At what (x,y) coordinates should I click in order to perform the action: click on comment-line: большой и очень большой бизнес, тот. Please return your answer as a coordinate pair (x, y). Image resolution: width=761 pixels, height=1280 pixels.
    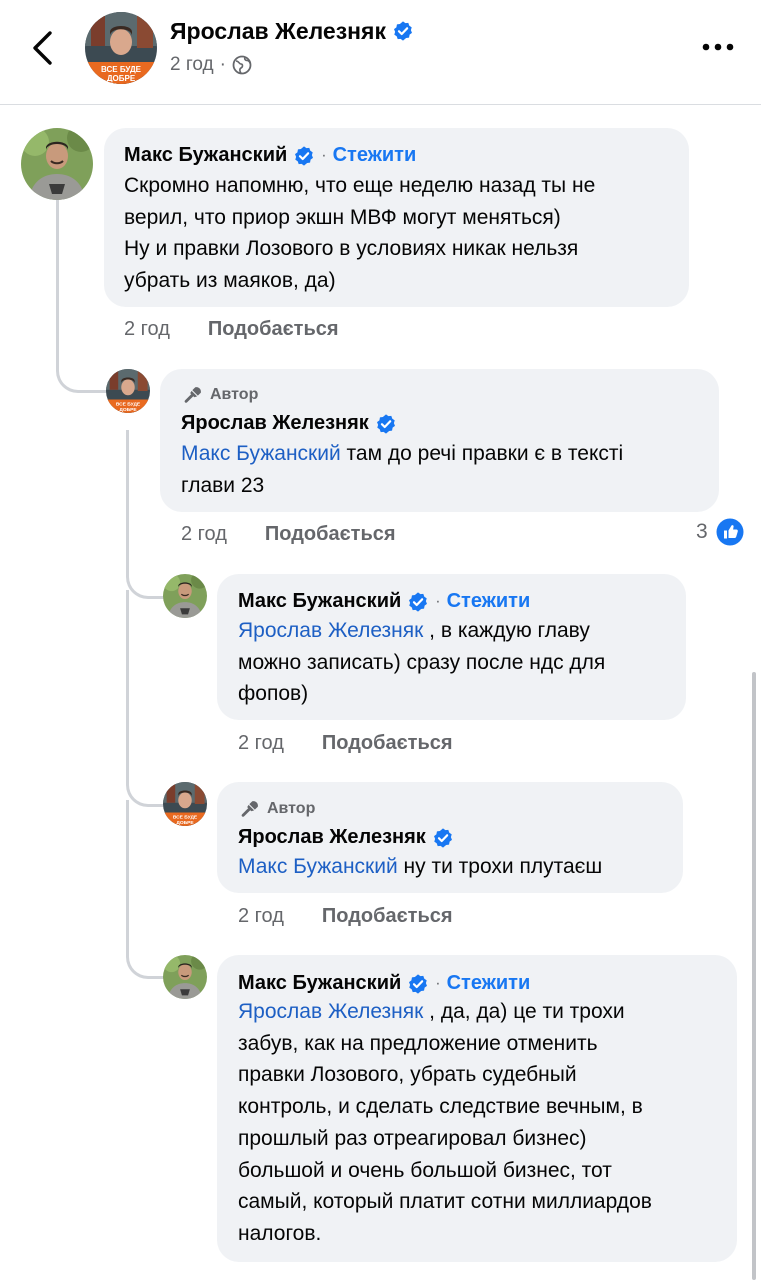
    Looking at the image, I should click on (425, 1170).